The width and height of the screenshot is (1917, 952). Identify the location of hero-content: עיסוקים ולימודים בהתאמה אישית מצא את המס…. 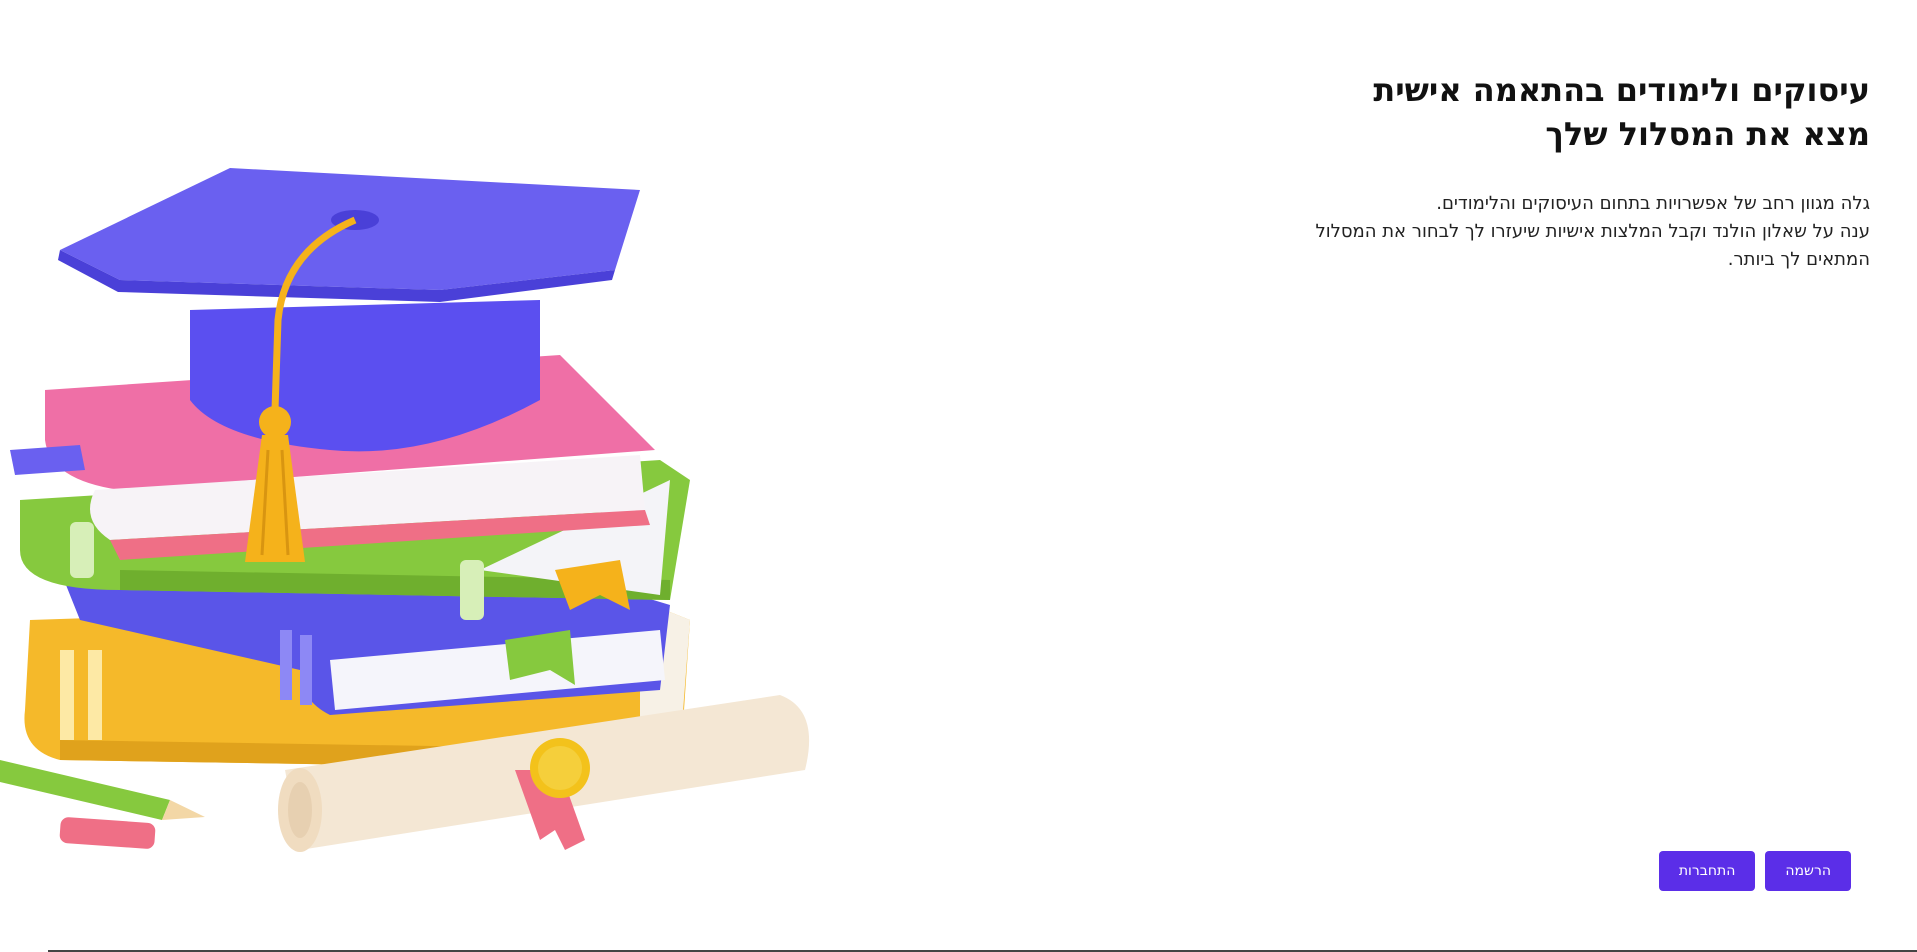
(1550, 171).